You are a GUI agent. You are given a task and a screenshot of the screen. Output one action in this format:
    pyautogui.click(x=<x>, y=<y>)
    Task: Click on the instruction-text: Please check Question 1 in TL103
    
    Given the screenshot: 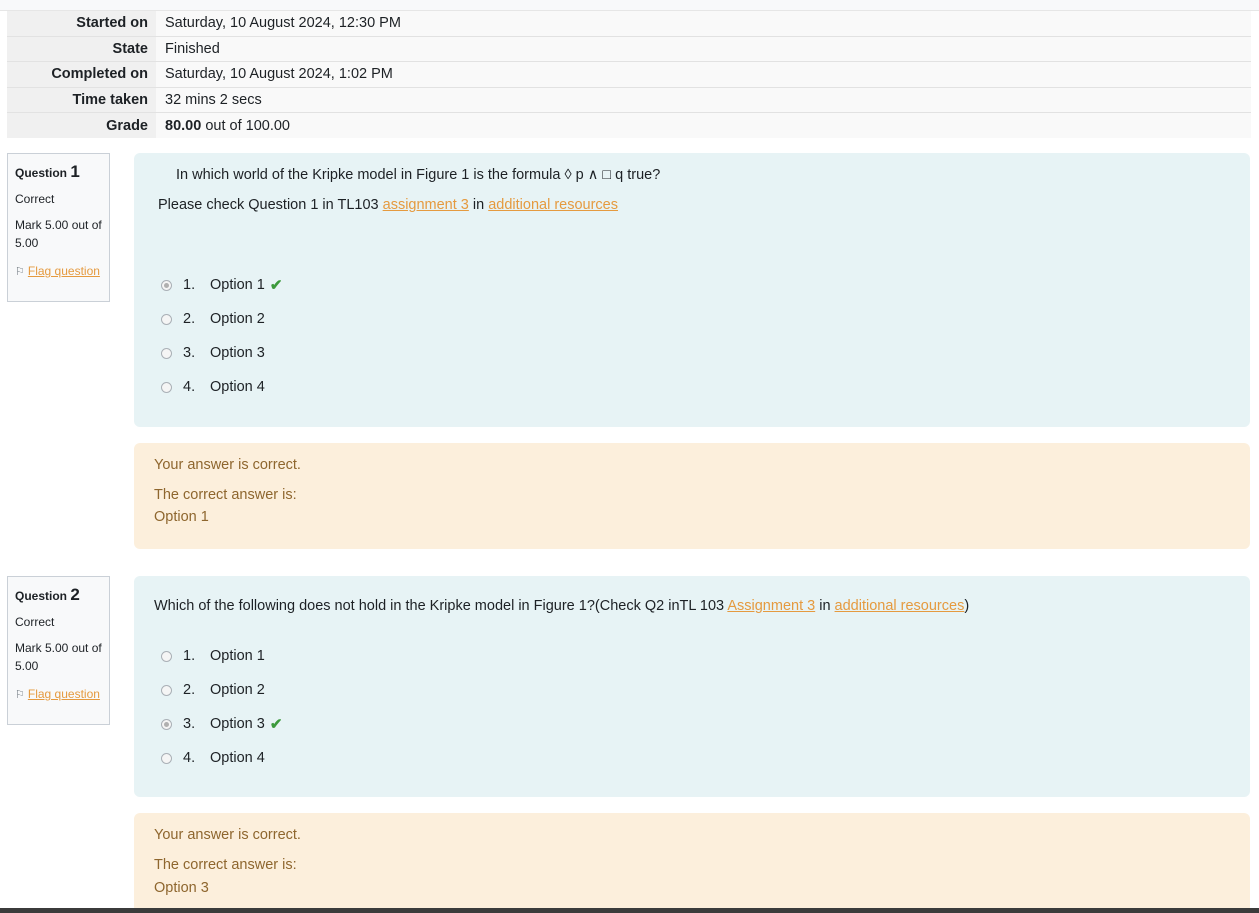 What is the action you would take?
    pyautogui.click(x=270, y=205)
    